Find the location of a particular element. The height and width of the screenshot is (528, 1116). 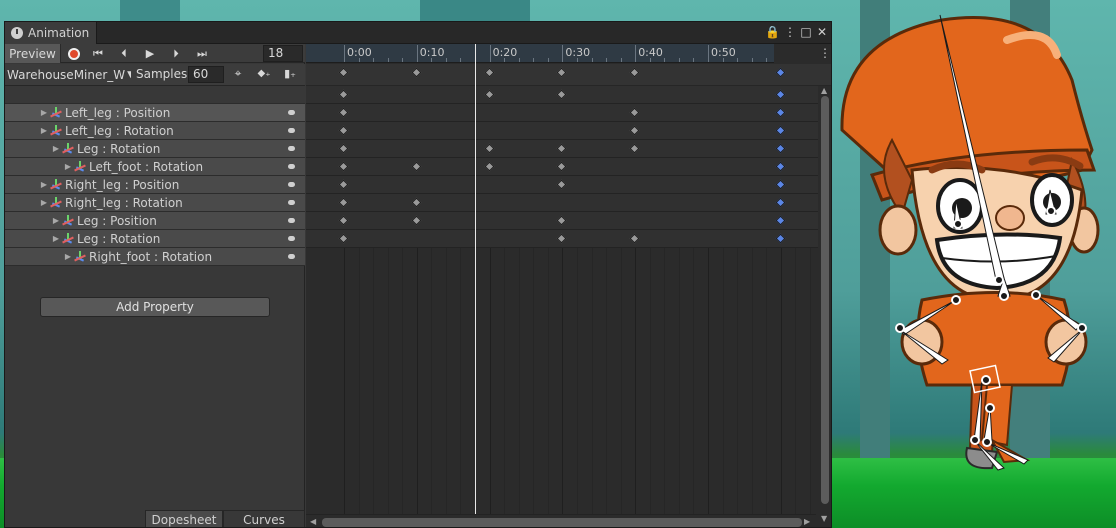

last-keyframe-button: ⏭ is located at coordinates (202, 53).